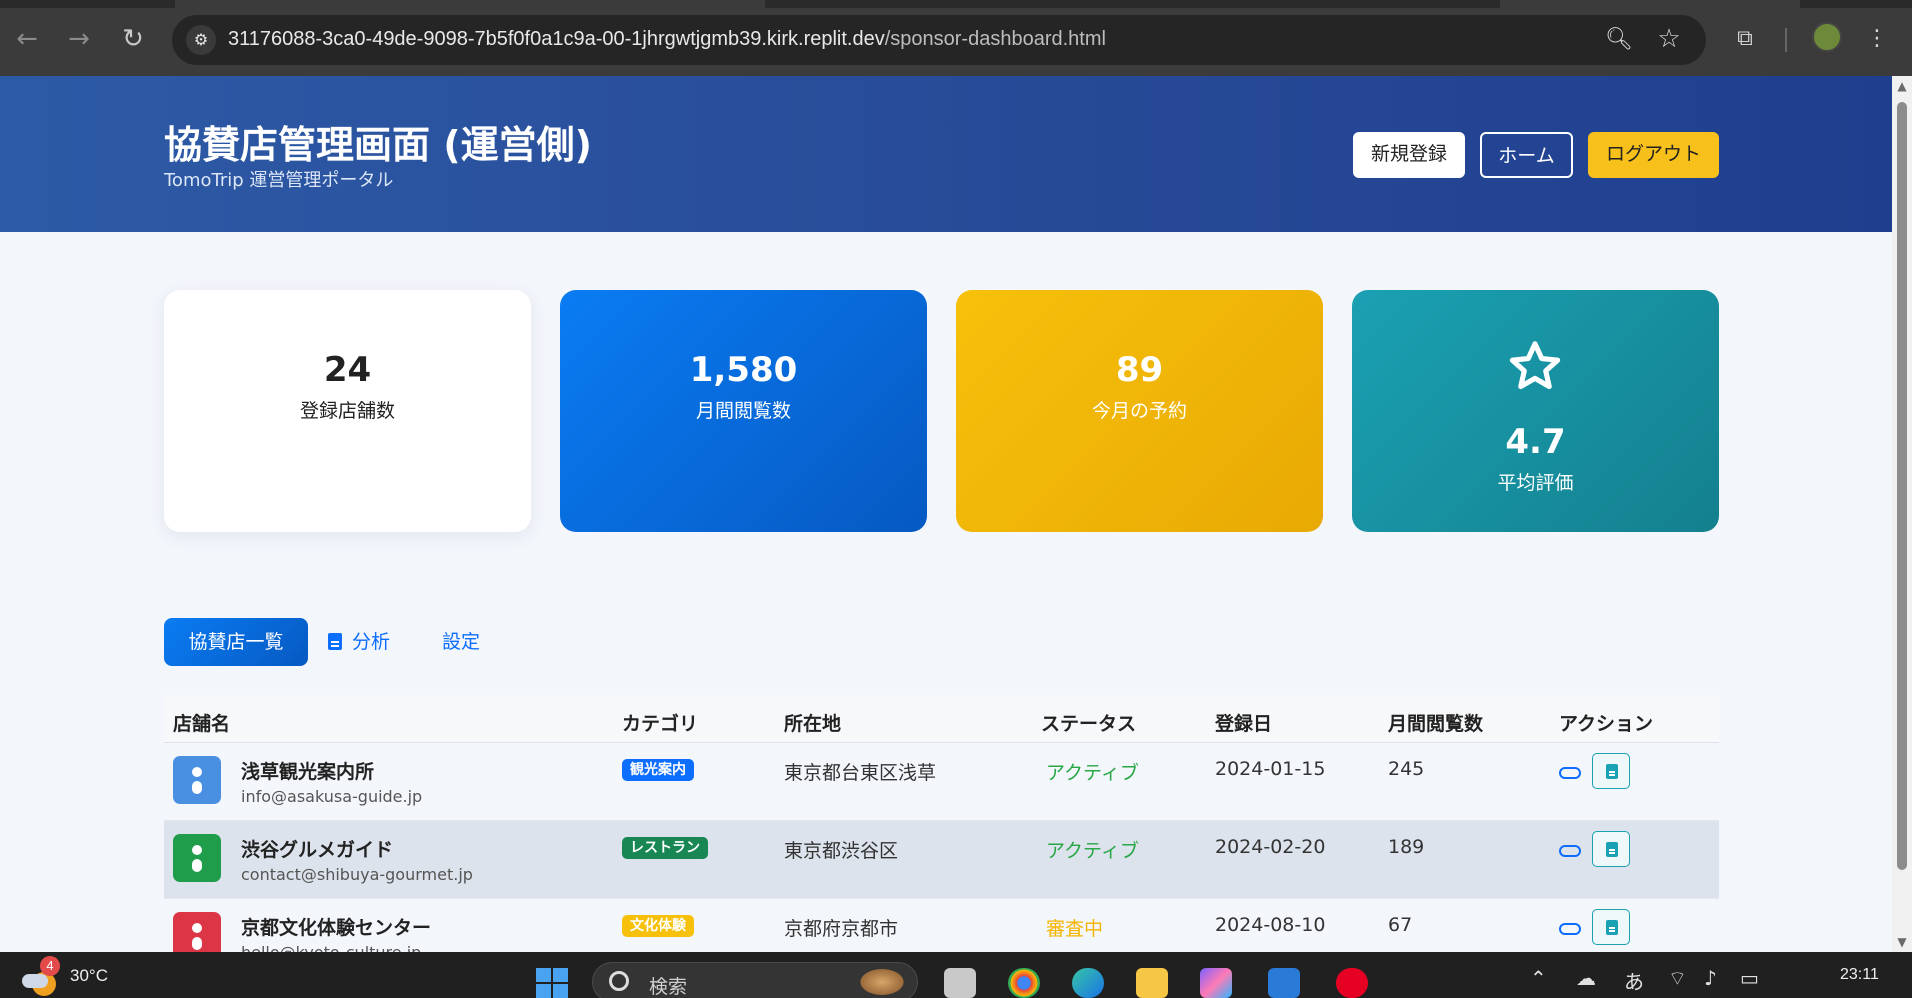  I want to click on column-header: 店舗名, so click(202, 724).